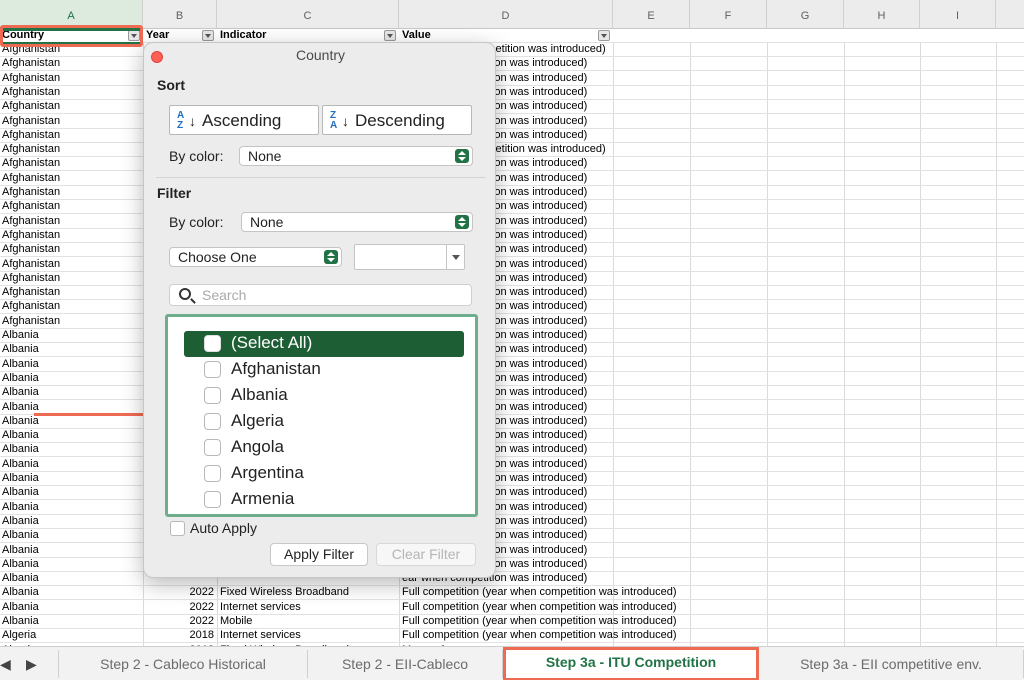 The height and width of the screenshot is (680, 1024). I want to click on chevron-down-icon, so click(455, 257).